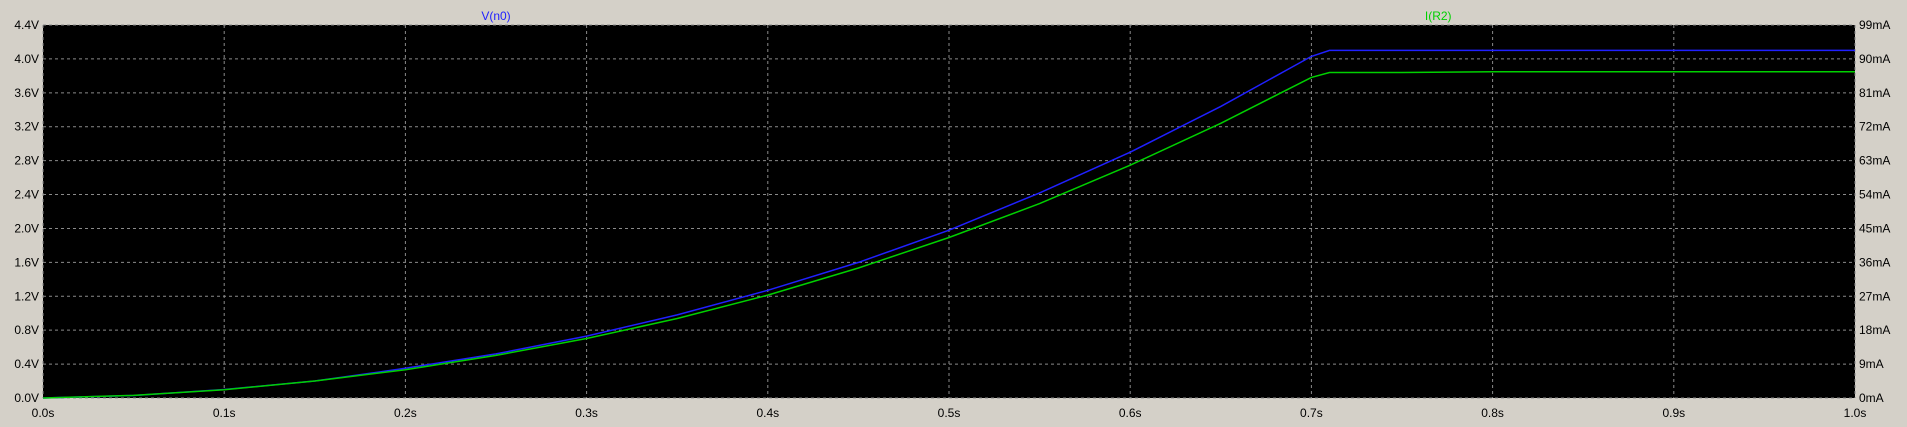 This screenshot has height=427, width=1907. I want to click on right-axis-tick-label: 45mA, so click(1874, 228).